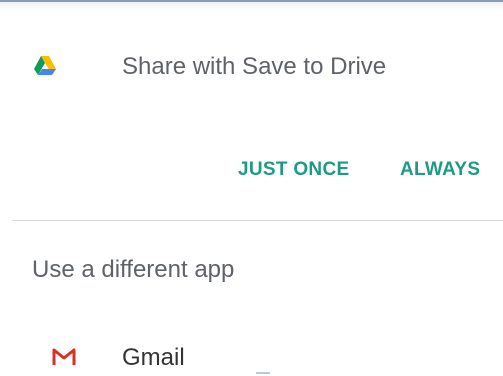  Describe the element at coordinates (45, 65) in the screenshot. I see `google-drive-icon` at that location.